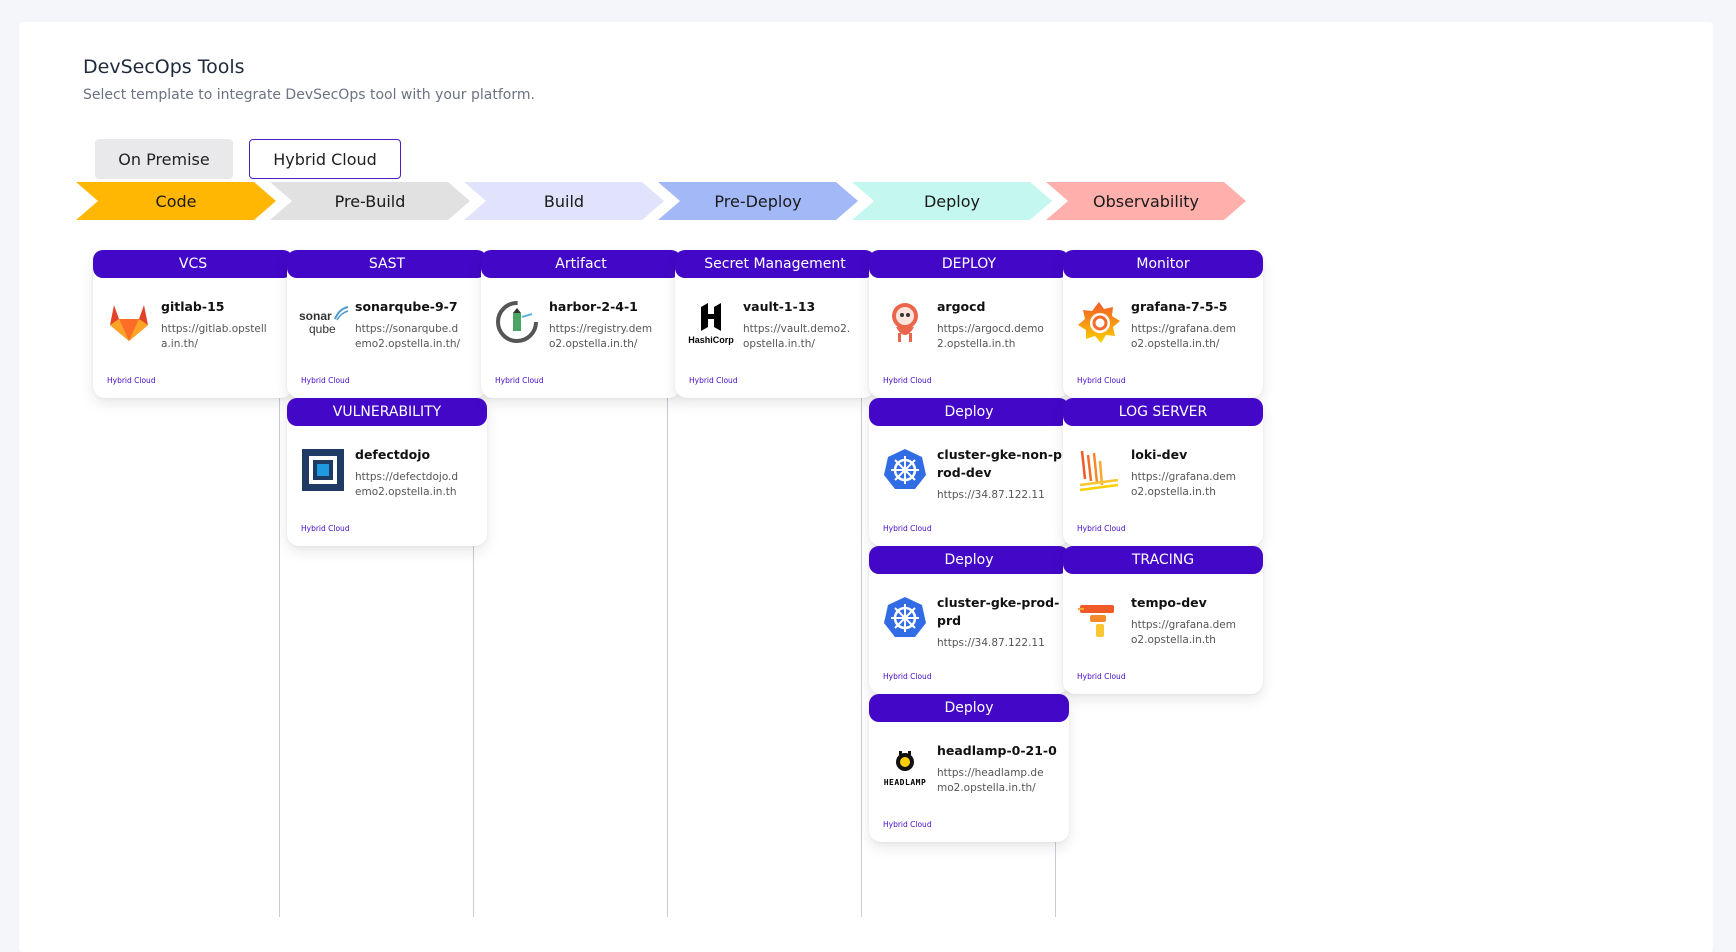 The height and width of the screenshot is (952, 1736). Describe the element at coordinates (758, 201) in the screenshot. I see `stage-label-pre-deploy: Pre-Deploy` at that location.